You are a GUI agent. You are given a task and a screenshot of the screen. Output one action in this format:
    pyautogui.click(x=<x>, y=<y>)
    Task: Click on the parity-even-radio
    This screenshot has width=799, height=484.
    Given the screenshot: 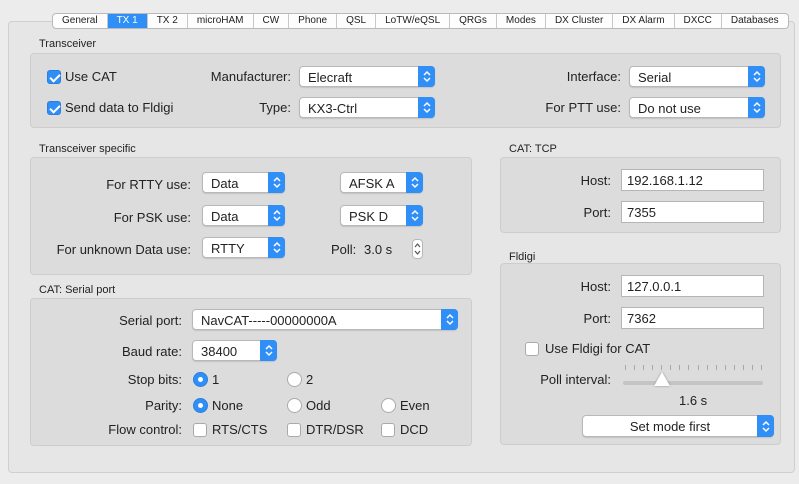 What is the action you would take?
    pyautogui.click(x=388, y=405)
    